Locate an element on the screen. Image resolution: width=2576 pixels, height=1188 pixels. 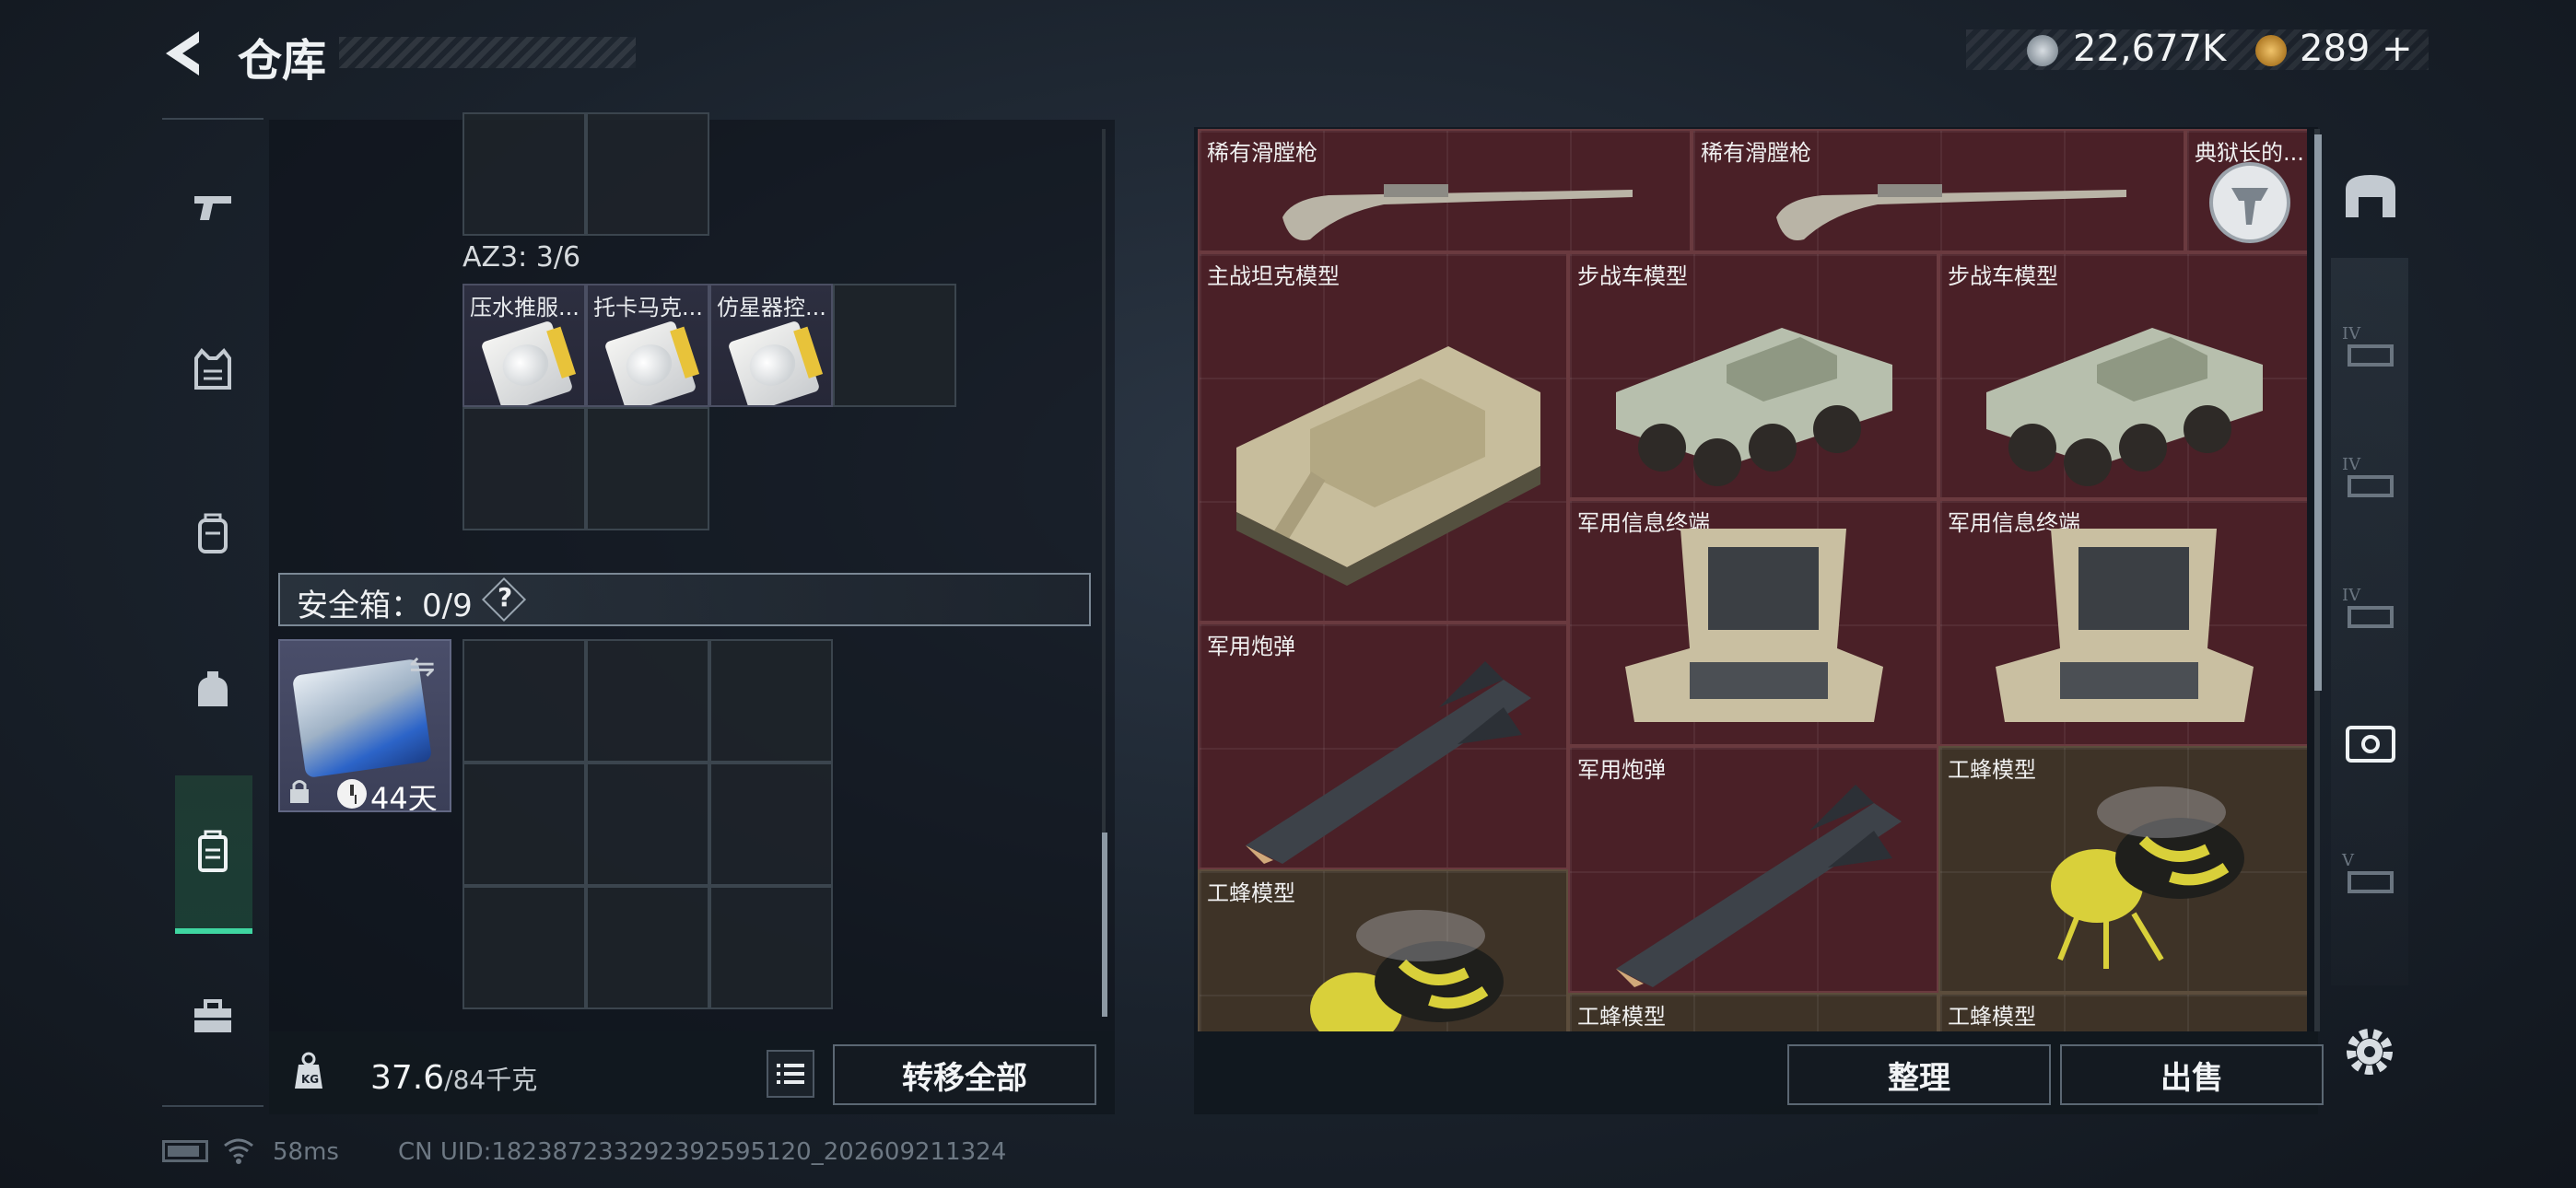
weight-max: /84千克 is located at coordinates (491, 1080).